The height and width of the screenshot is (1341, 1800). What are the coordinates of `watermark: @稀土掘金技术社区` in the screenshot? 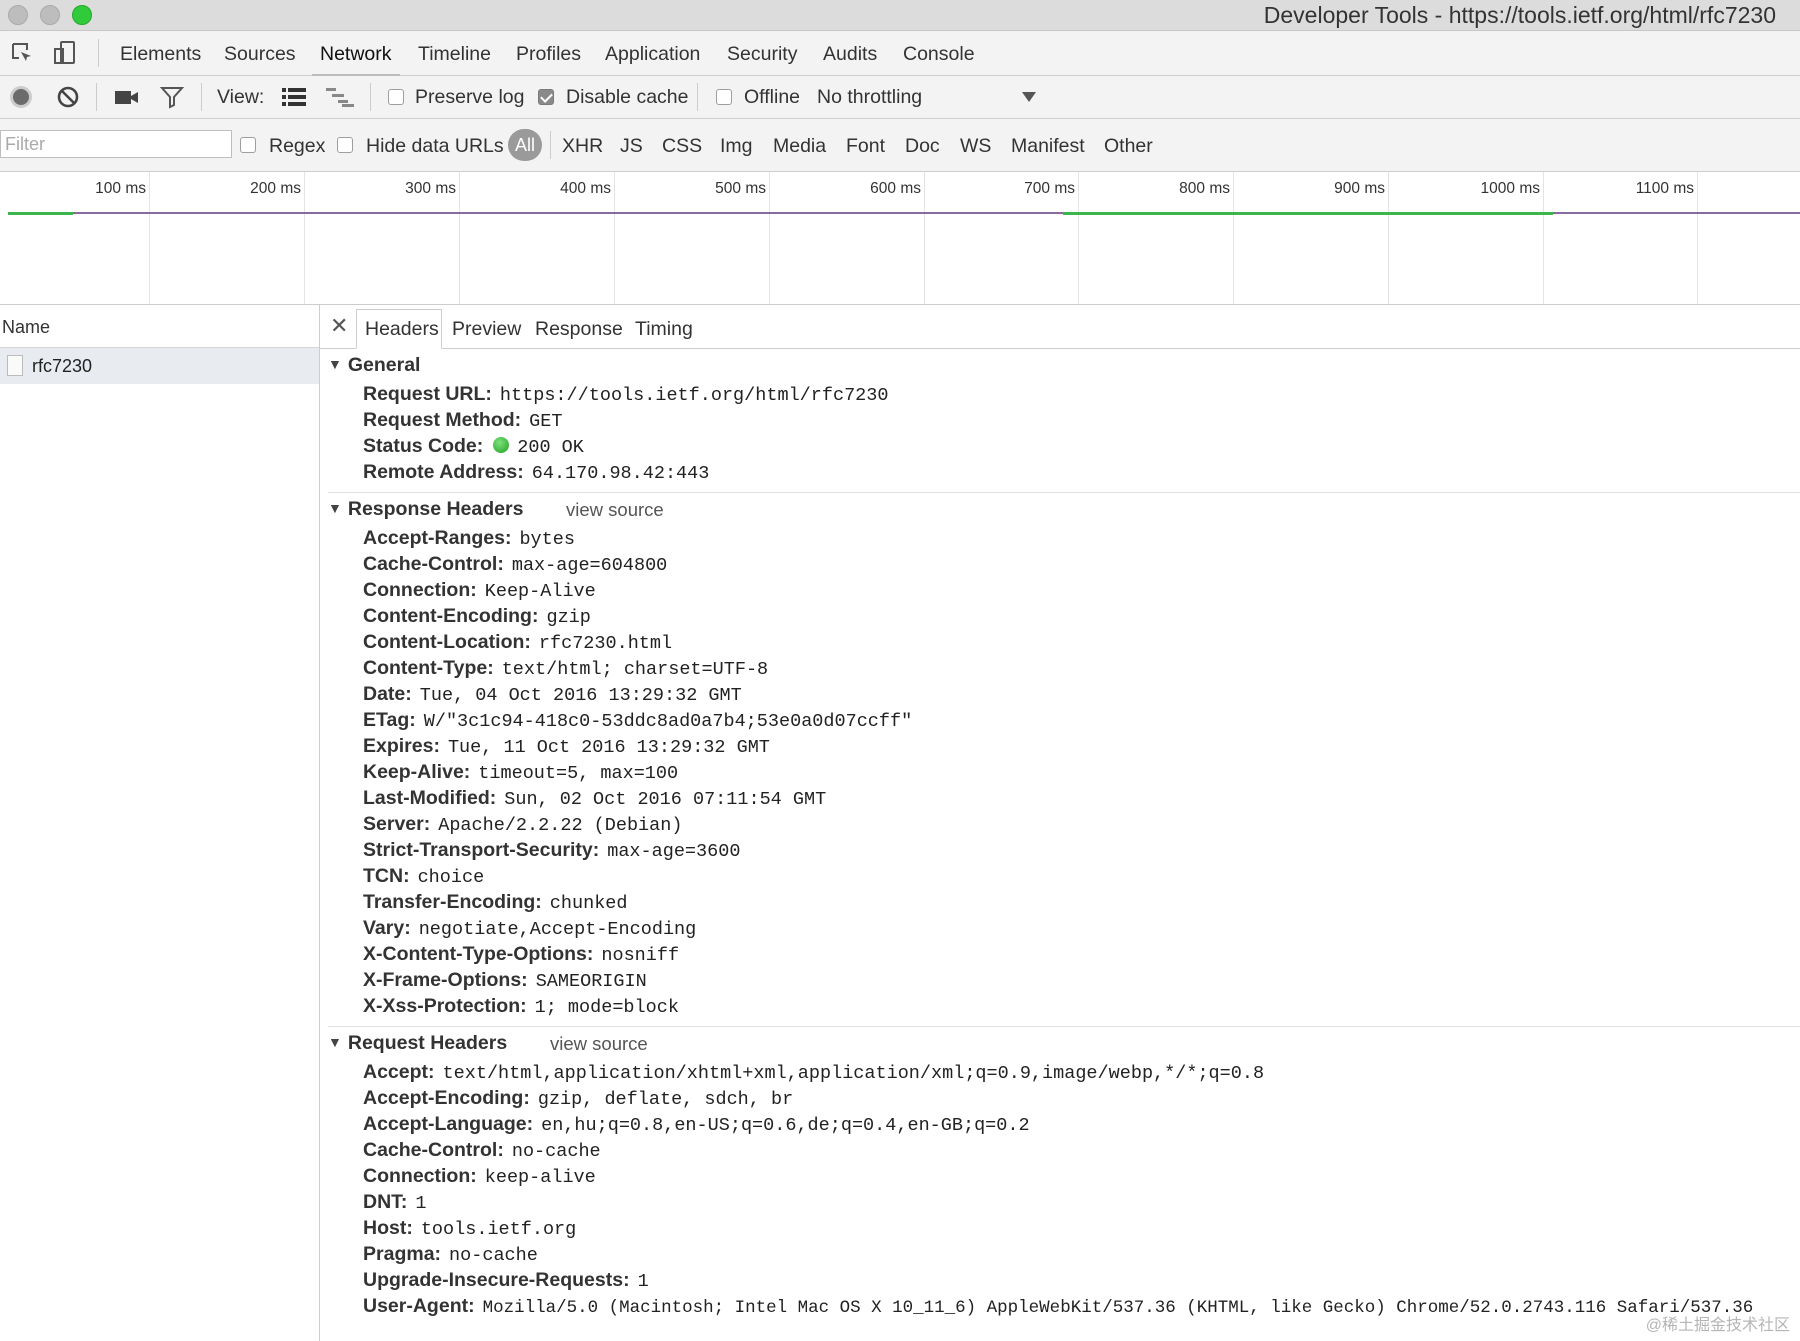 It's located at (1717, 1325).